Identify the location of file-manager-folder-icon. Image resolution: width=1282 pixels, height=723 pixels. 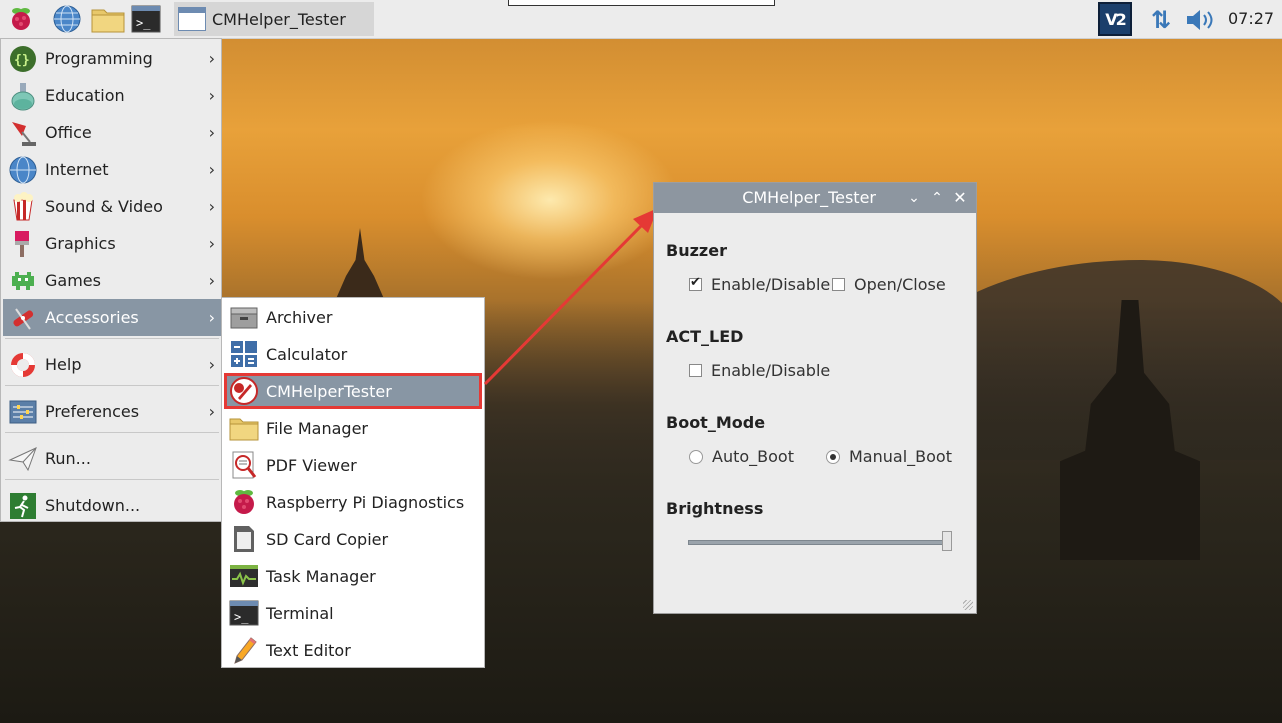
(108, 19).